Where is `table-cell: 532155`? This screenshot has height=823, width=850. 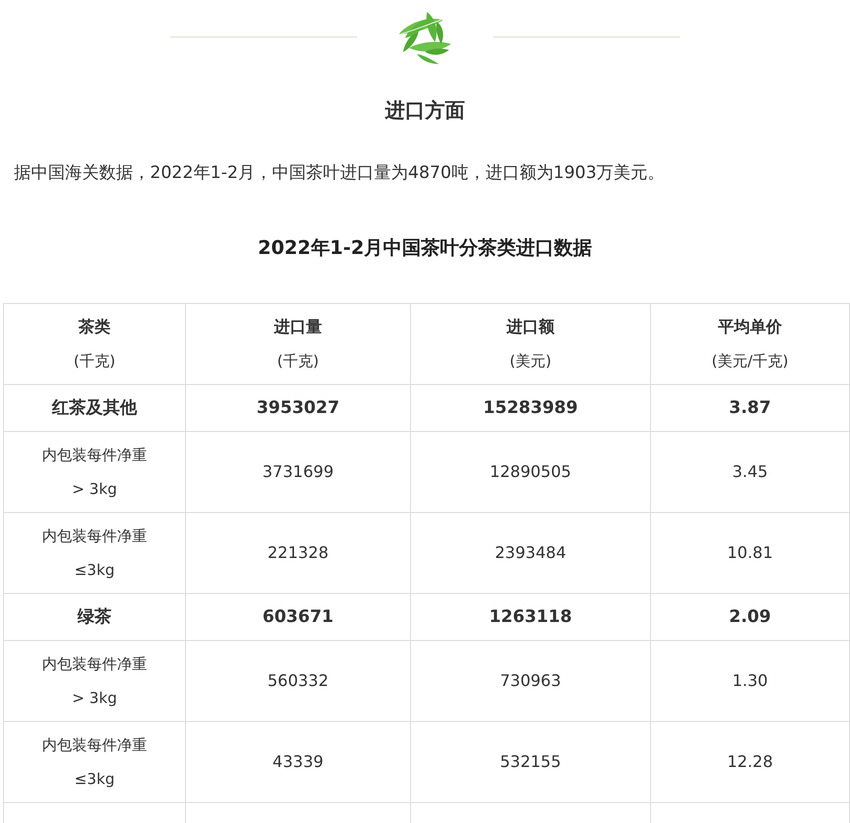 table-cell: 532155 is located at coordinates (530, 762).